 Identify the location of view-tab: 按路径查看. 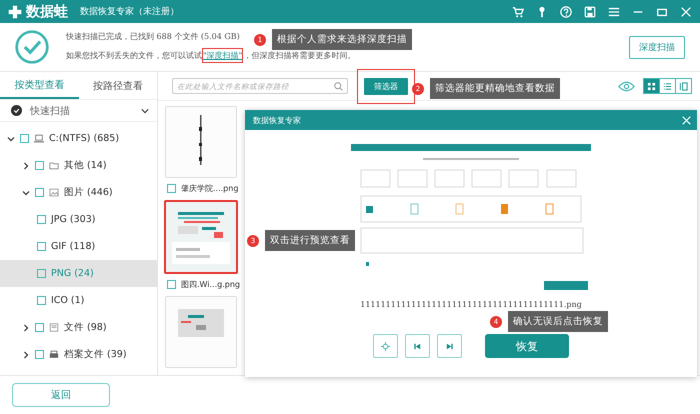
(117, 85).